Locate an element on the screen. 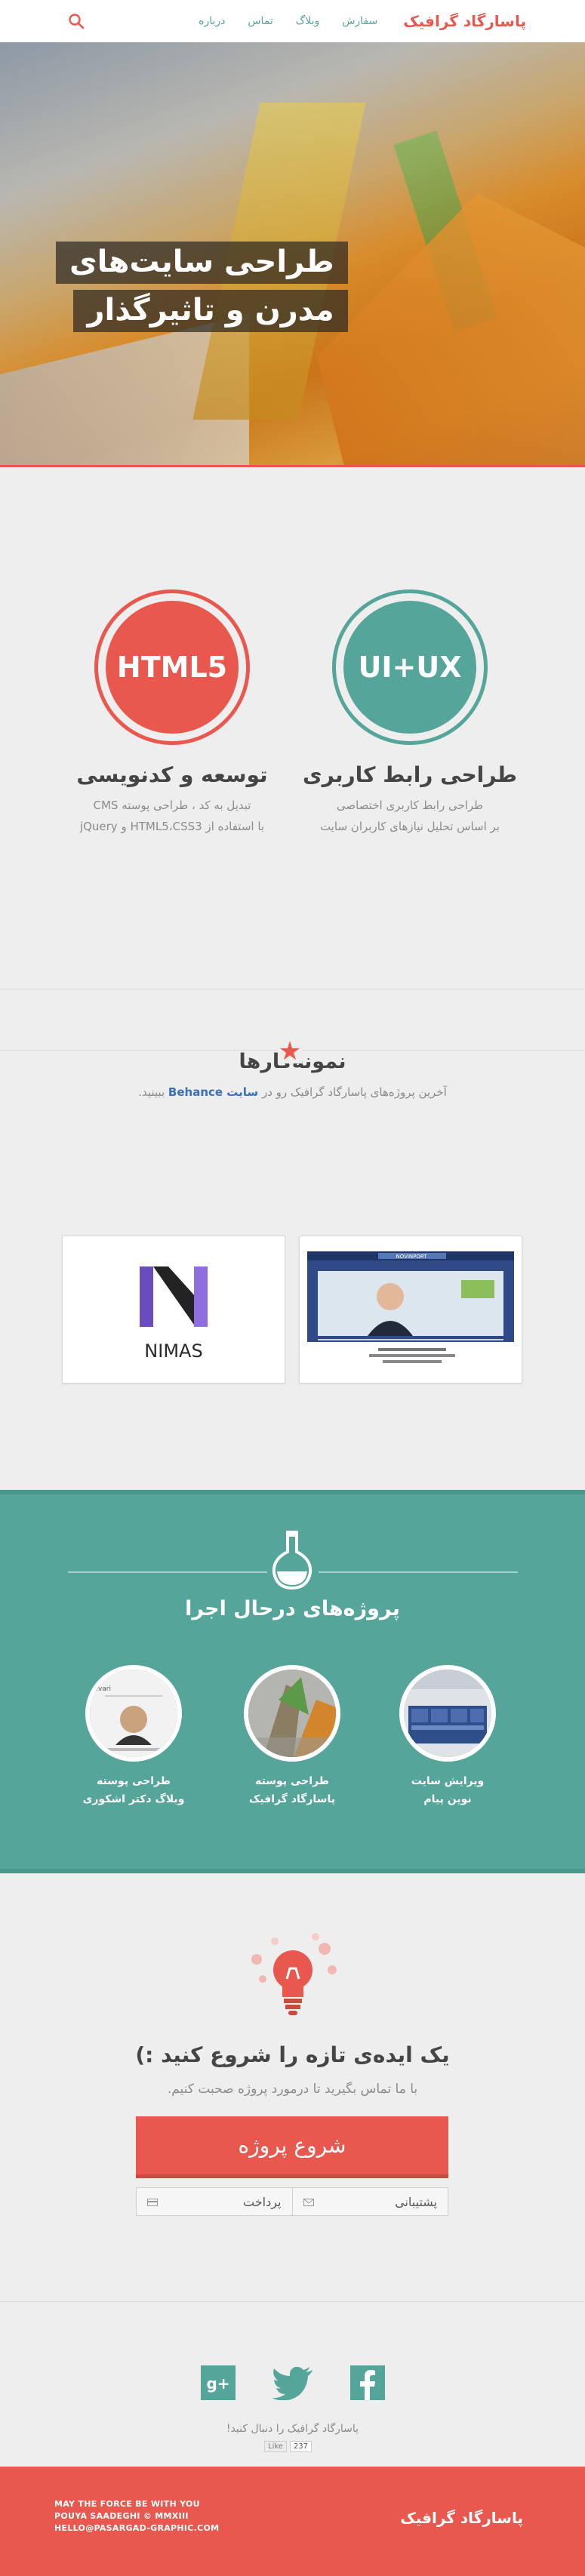  feature-title: طراحی رابط کاربری is located at coordinates (410, 774).